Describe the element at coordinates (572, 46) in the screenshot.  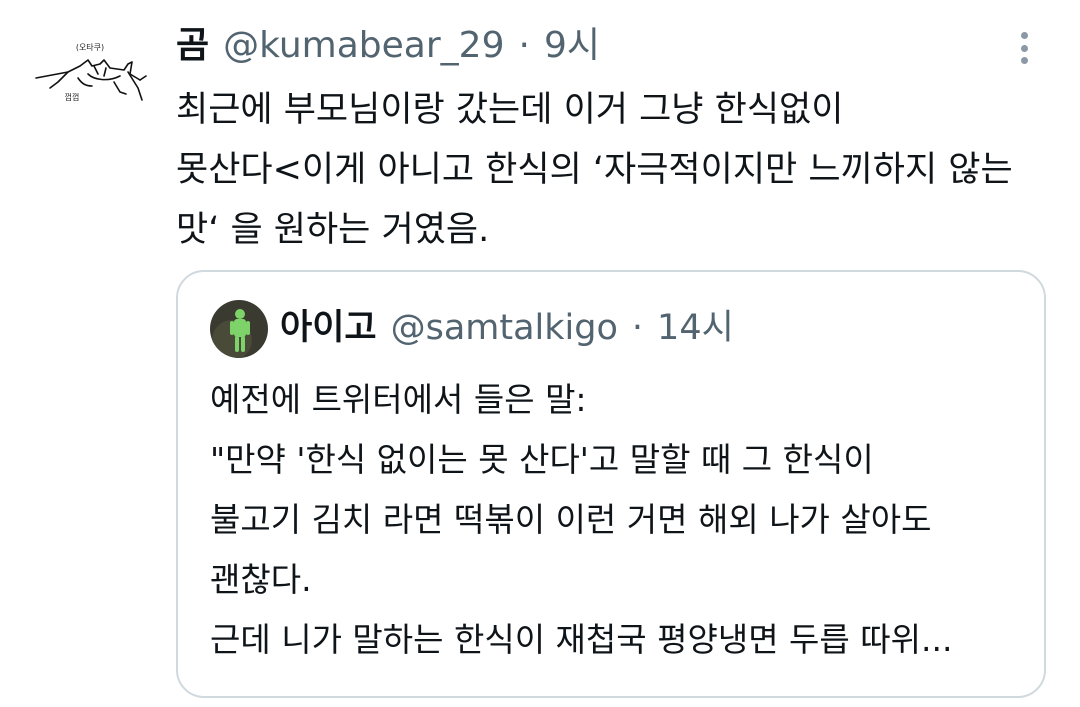
I see `tweet-timestamp: 9시` at that location.